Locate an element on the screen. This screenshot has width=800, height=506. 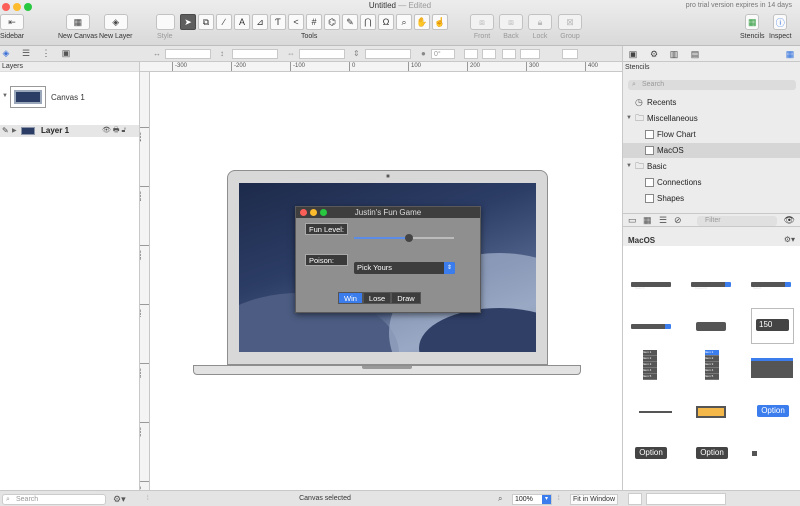
tool-magnet-icon: Ω is located at coordinates (386, 22).